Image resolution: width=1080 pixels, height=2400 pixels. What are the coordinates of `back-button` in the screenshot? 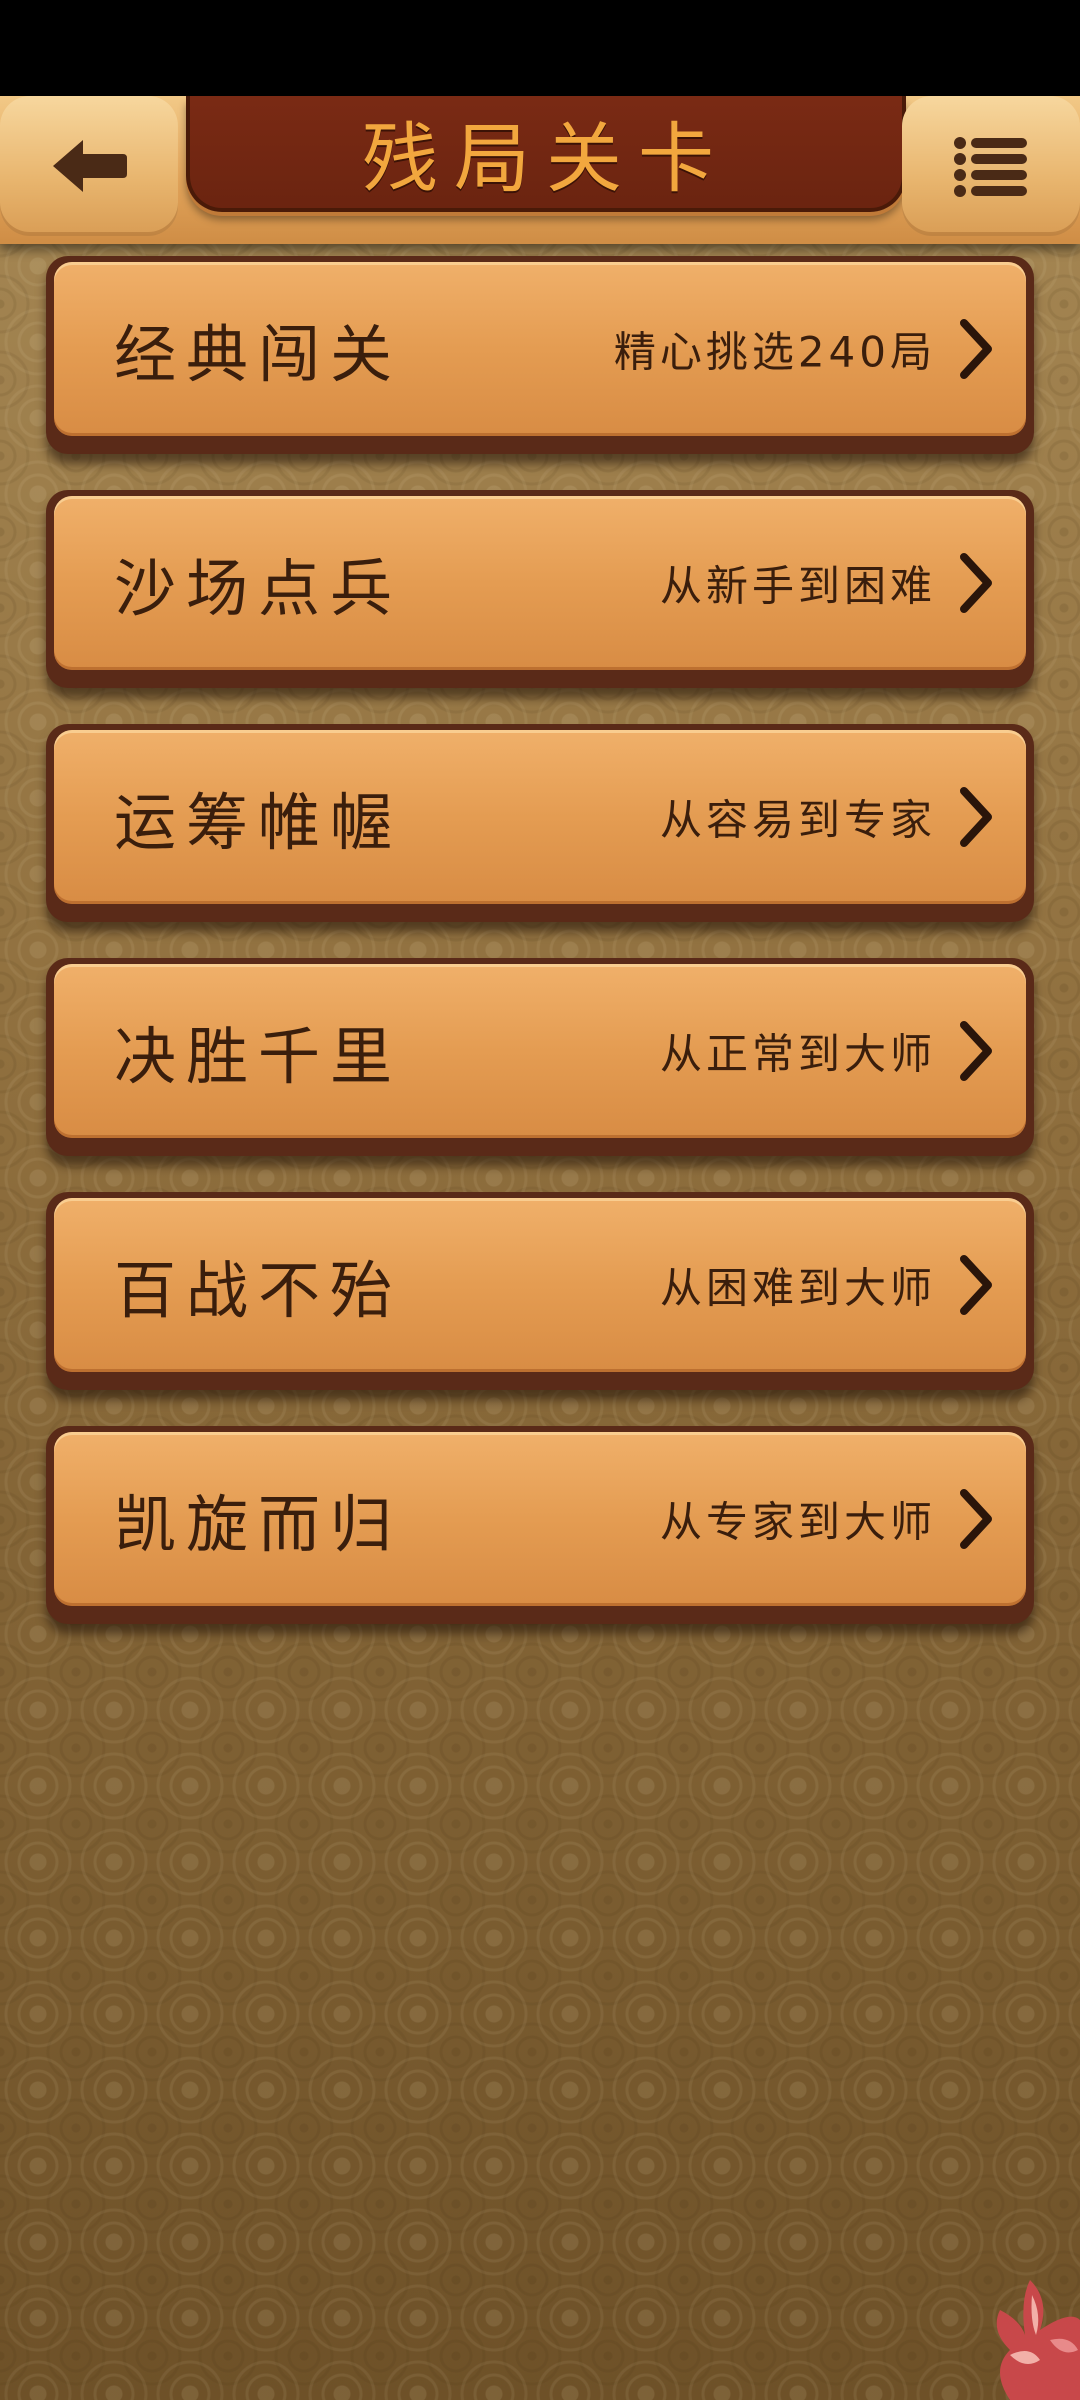 It's located at (89, 166).